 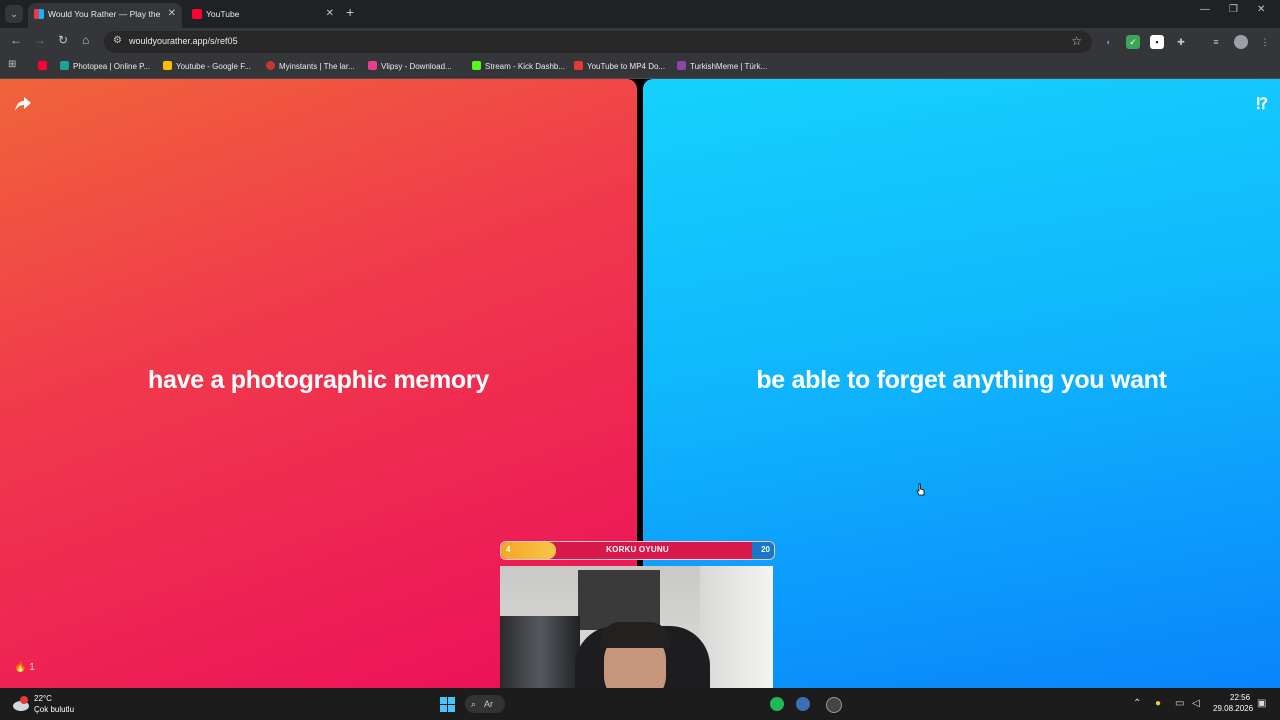 What do you see at coordinates (85, 40) in the screenshot?
I see `home-icon: ⌂` at bounding box center [85, 40].